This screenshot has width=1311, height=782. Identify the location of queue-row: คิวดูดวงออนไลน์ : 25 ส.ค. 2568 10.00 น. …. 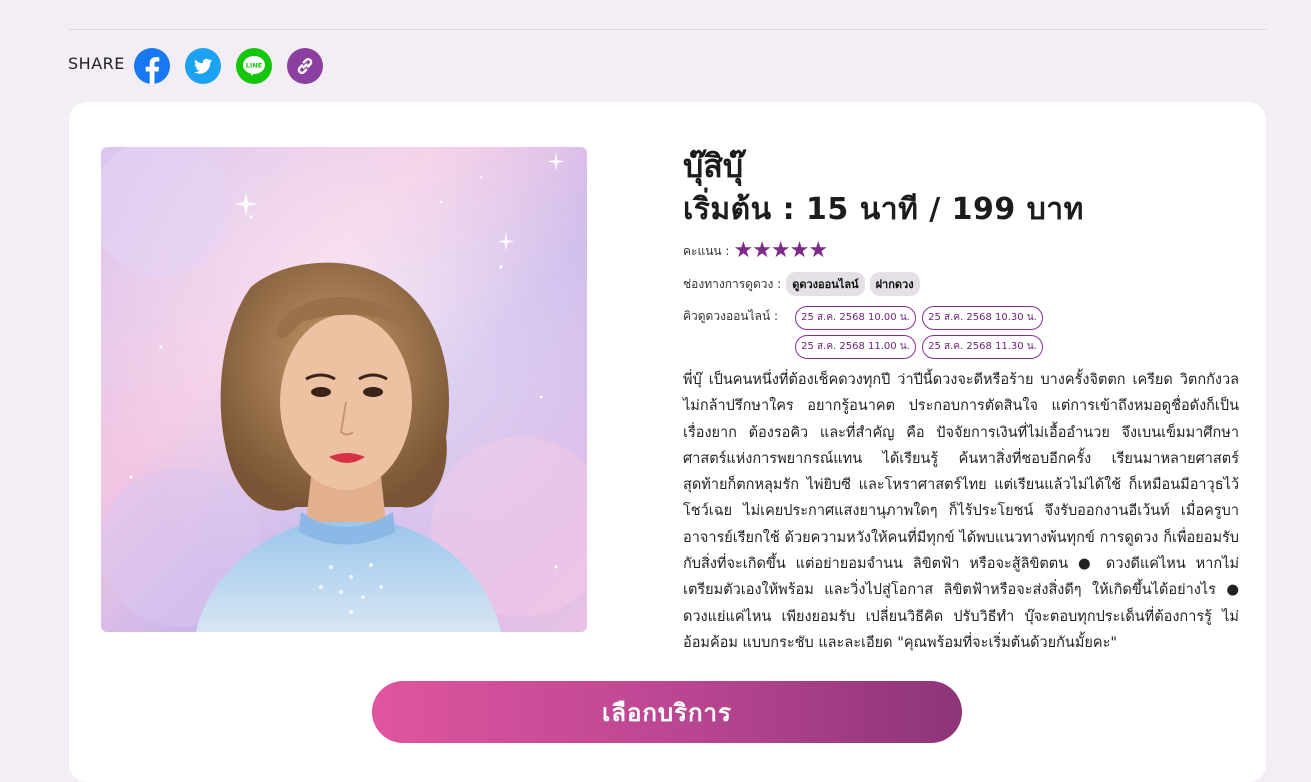
(963, 332).